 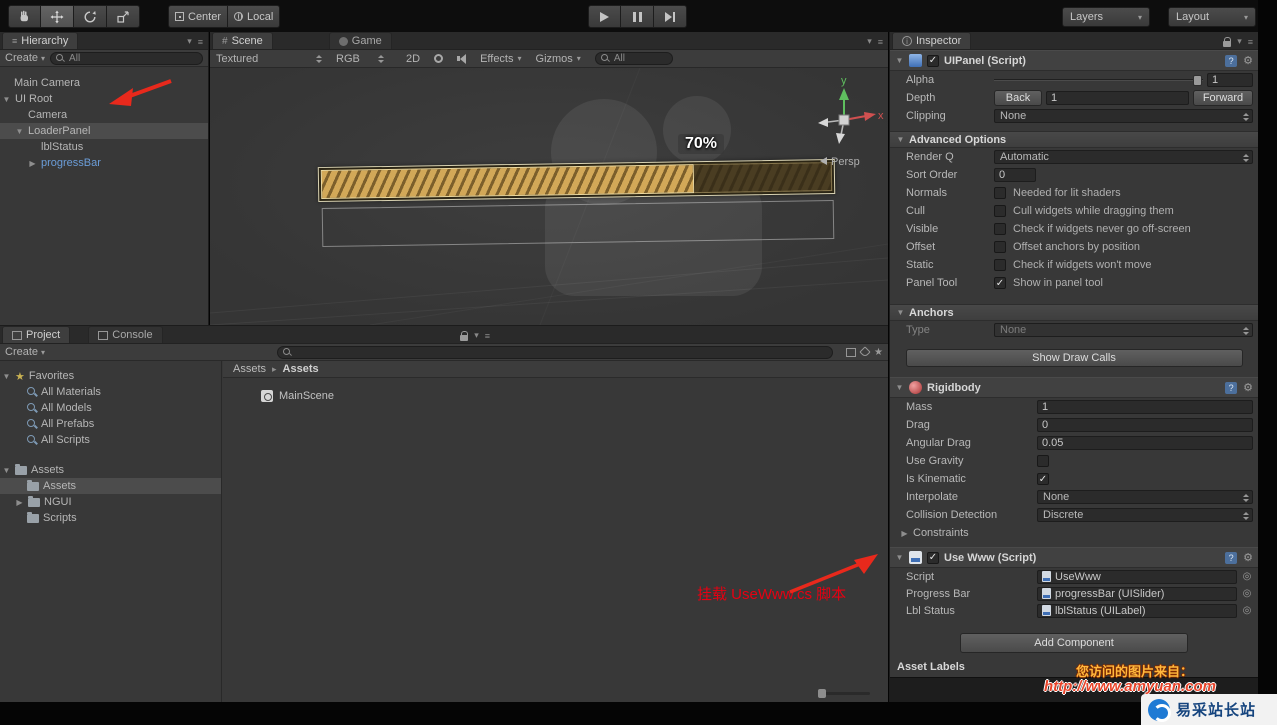 I want to click on layout-dropdown: Layout ▾, so click(x=1212, y=17).